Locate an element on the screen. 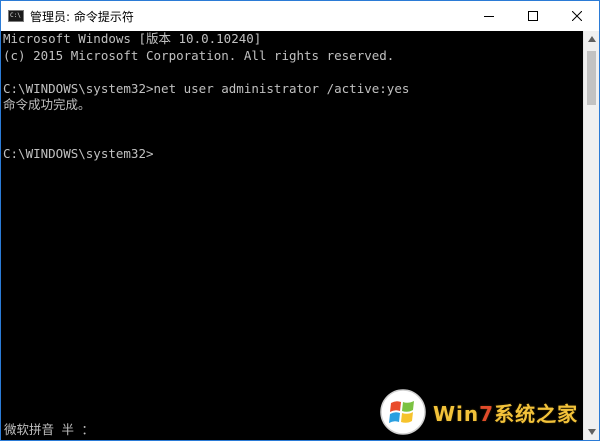 The image size is (600, 441). chevron-down-icon is located at coordinates (592, 432).